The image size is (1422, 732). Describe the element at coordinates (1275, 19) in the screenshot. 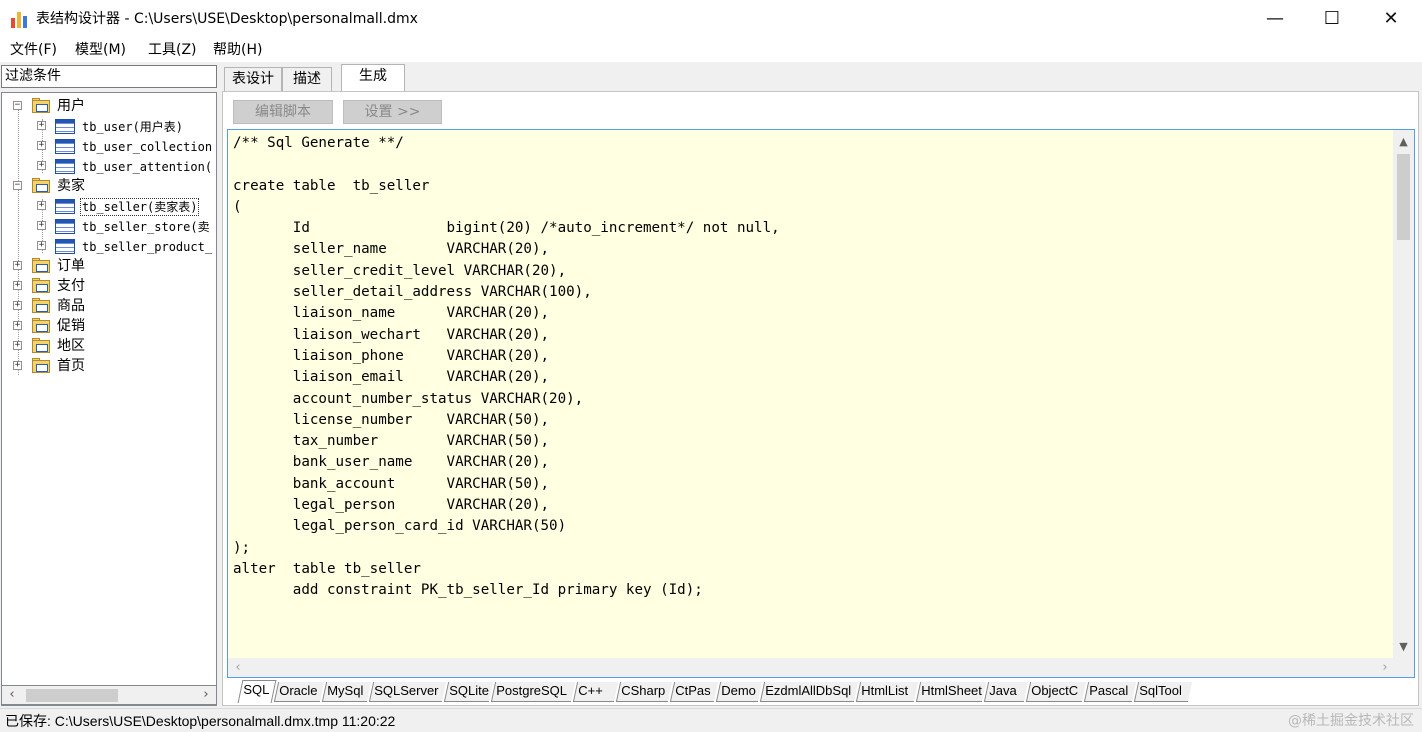

I see `minimize-button: —` at that location.